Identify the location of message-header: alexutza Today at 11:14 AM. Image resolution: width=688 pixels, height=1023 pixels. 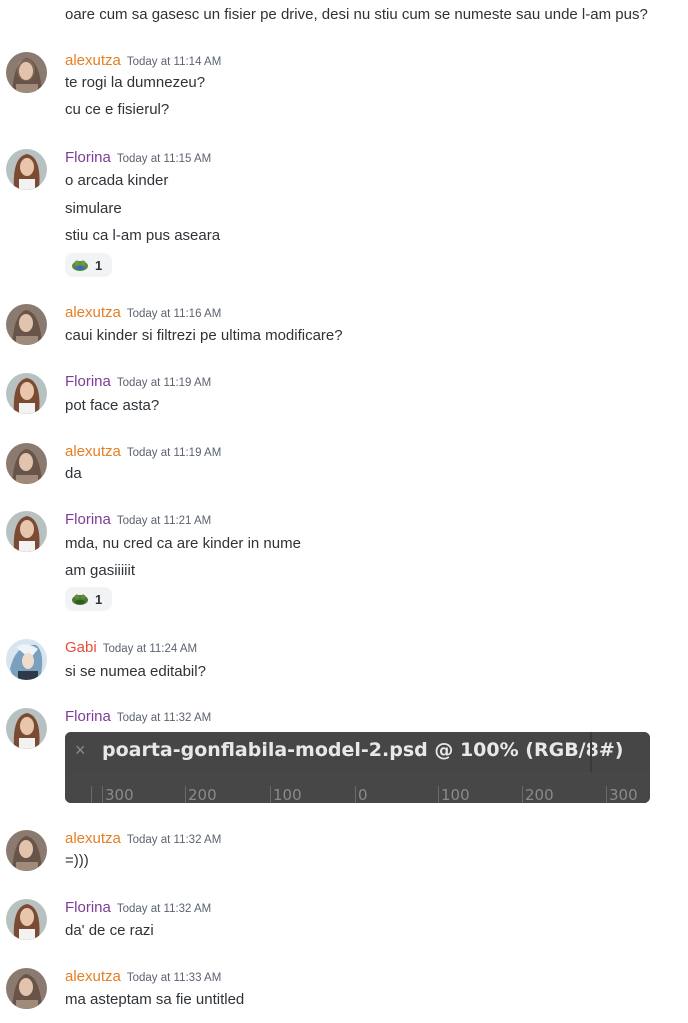
(143, 61).